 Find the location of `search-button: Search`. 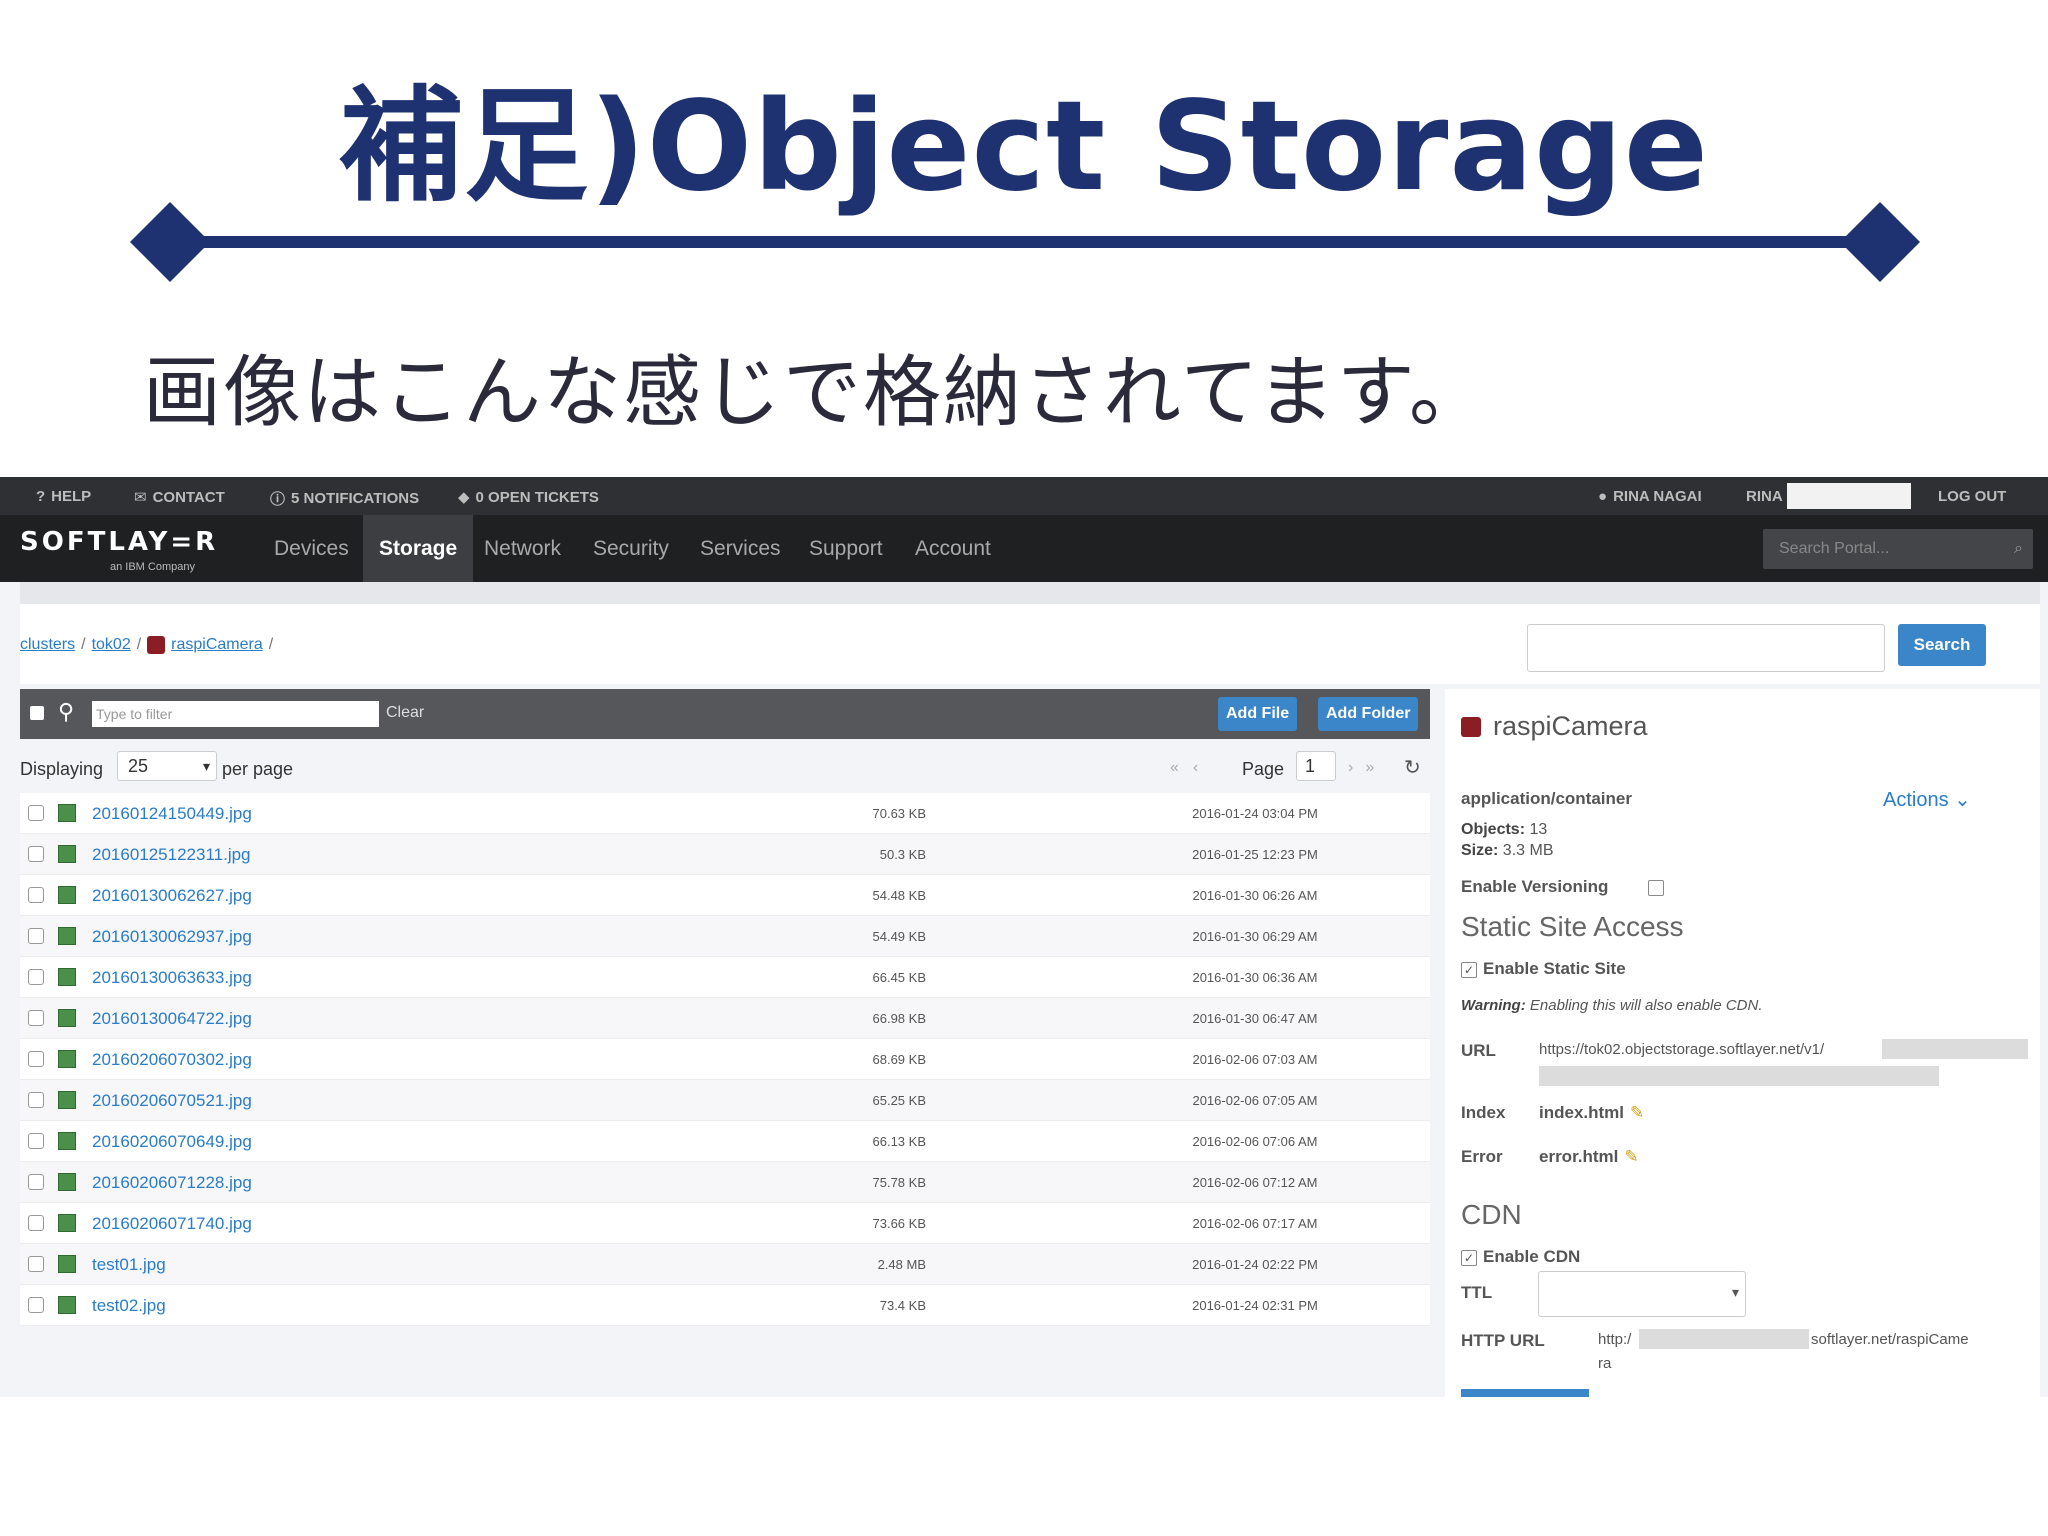

search-button: Search is located at coordinates (1942, 645).